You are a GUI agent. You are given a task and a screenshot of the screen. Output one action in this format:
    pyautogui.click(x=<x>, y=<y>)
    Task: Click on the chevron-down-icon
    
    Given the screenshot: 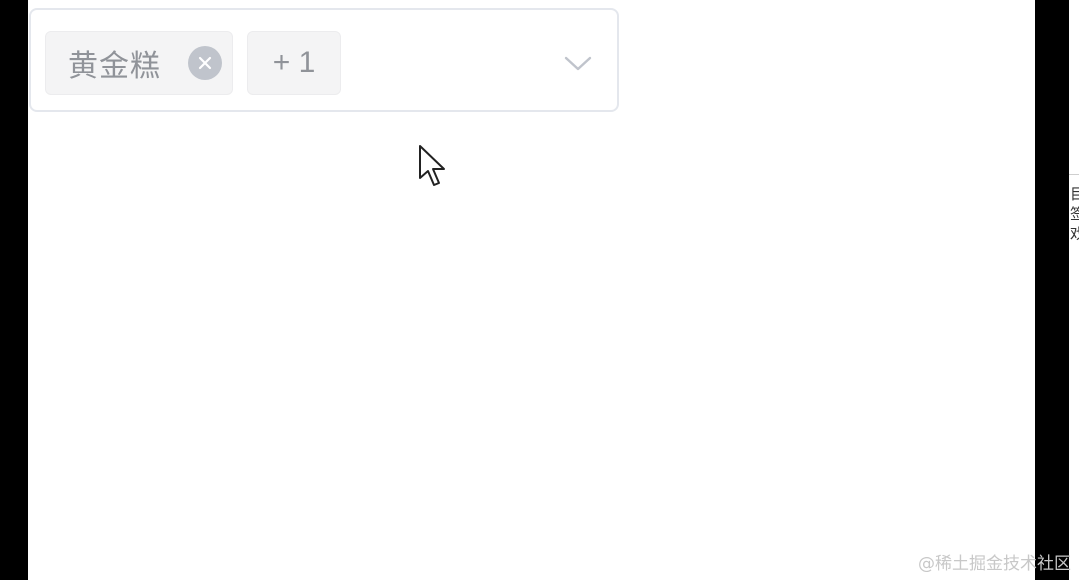 What is the action you would take?
    pyautogui.click(x=578, y=63)
    